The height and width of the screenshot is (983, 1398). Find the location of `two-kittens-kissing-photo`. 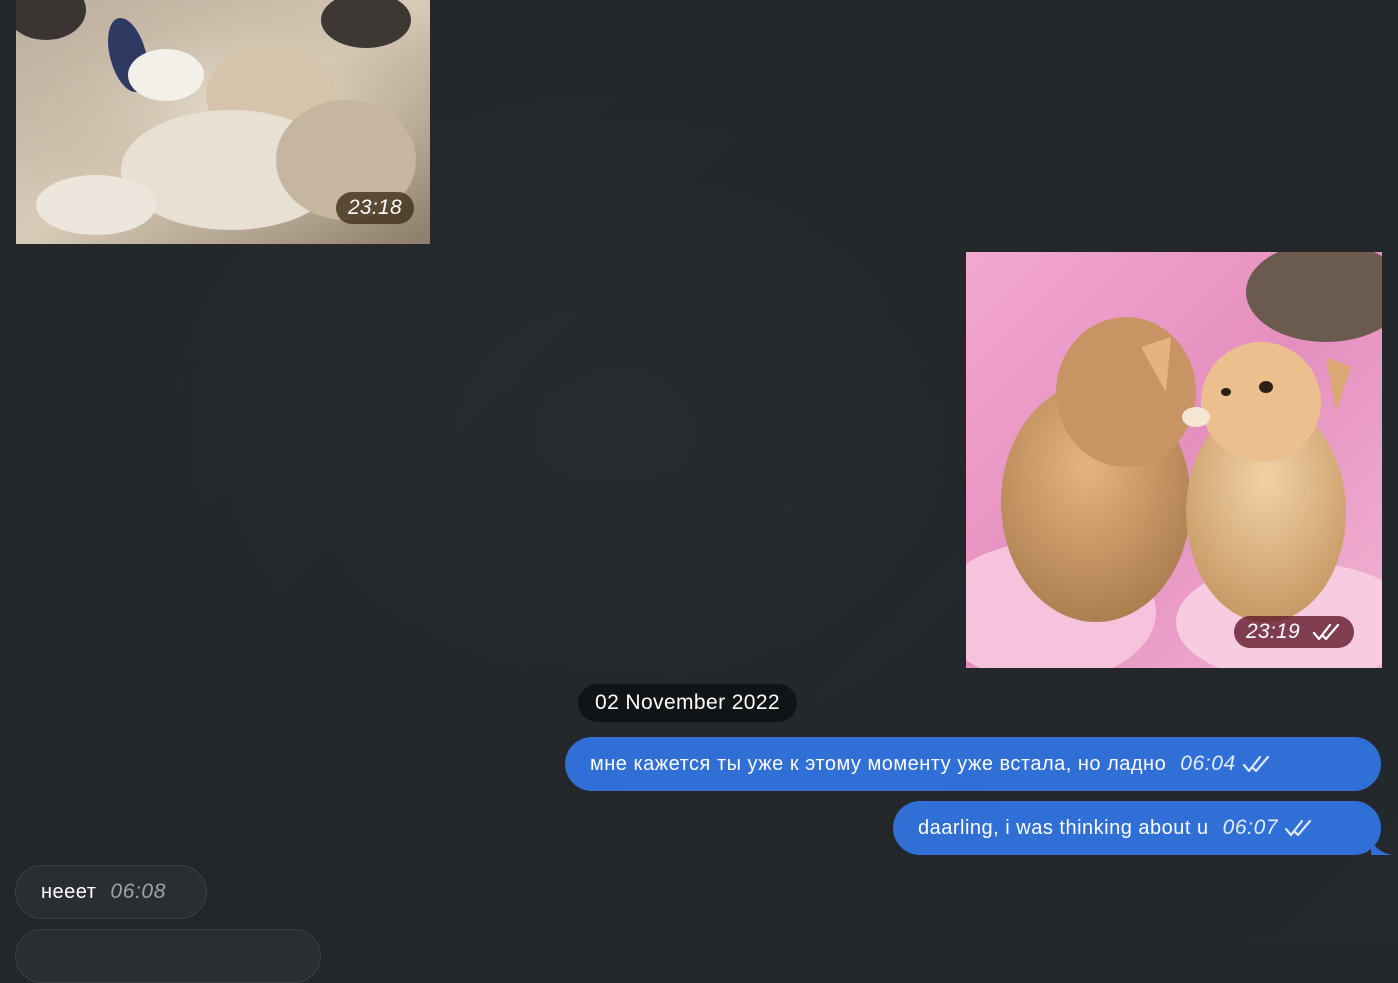

two-kittens-kissing-photo is located at coordinates (1174, 460).